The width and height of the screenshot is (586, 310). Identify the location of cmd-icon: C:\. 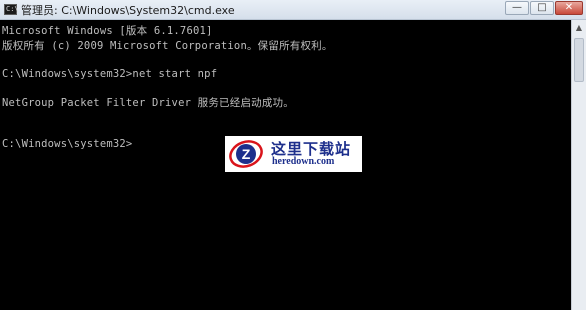
(11, 9).